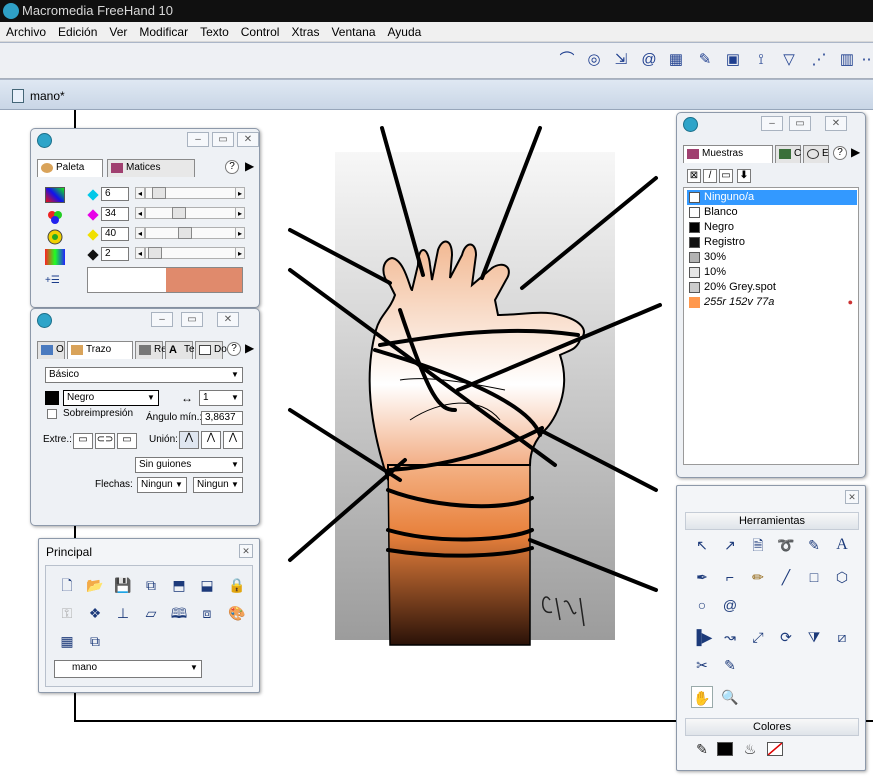 Image resolution: width=873 pixels, height=777 pixels. What do you see at coordinates (144, 375) in the screenshot?
I see `stroke-type-select: Básico ▼` at bounding box center [144, 375].